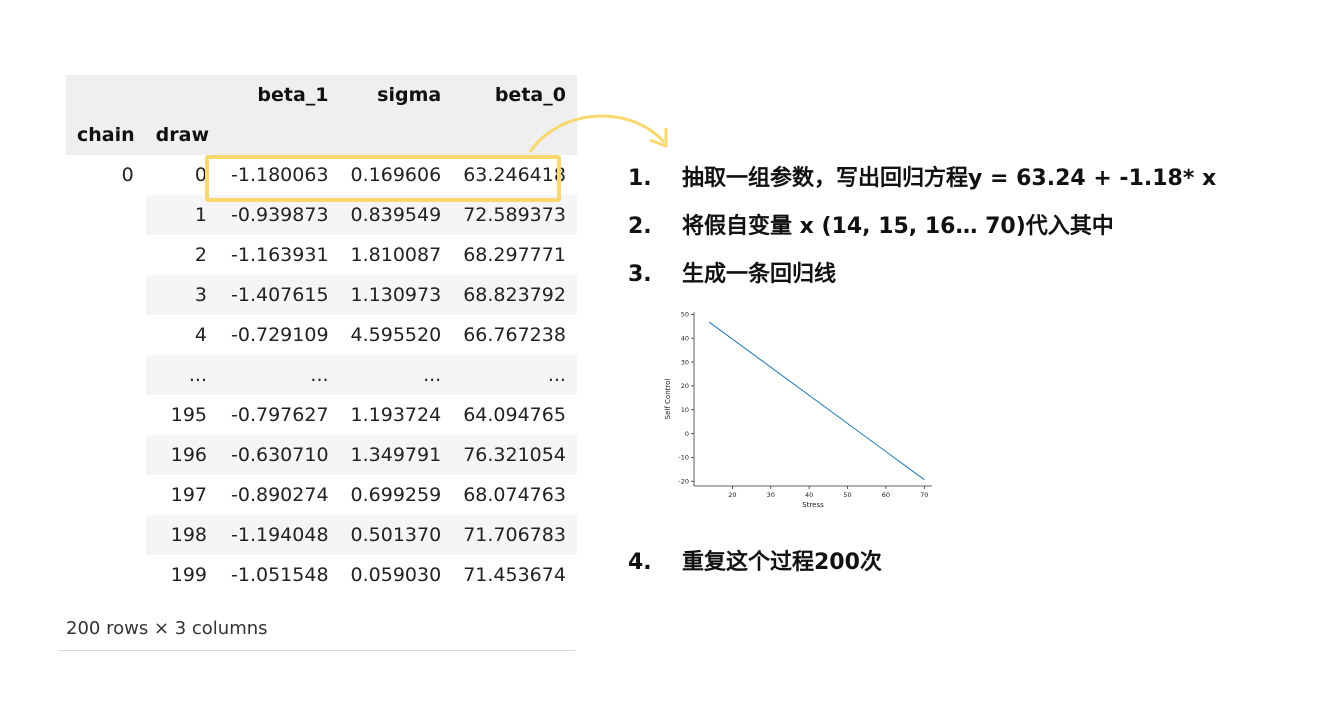  I want to click on index-name-chain: chain, so click(106, 135).